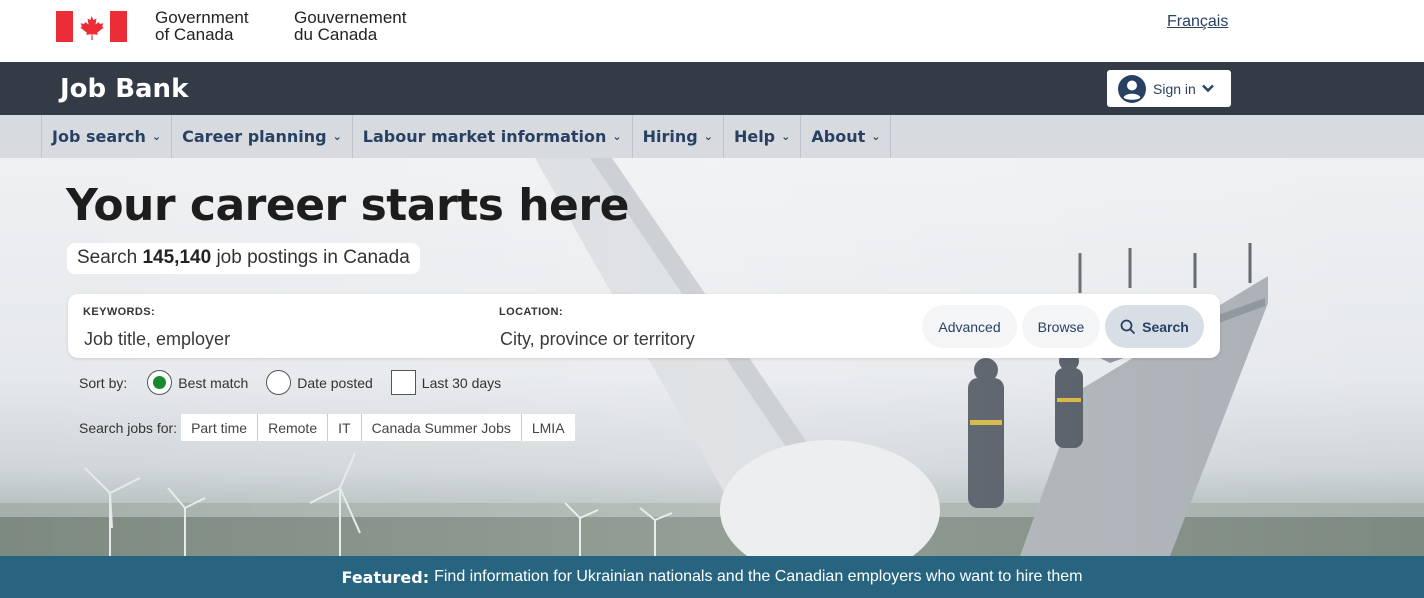 This screenshot has height=598, width=1424. What do you see at coordinates (531, 312) in the screenshot?
I see `location-label: LOCATION:` at bounding box center [531, 312].